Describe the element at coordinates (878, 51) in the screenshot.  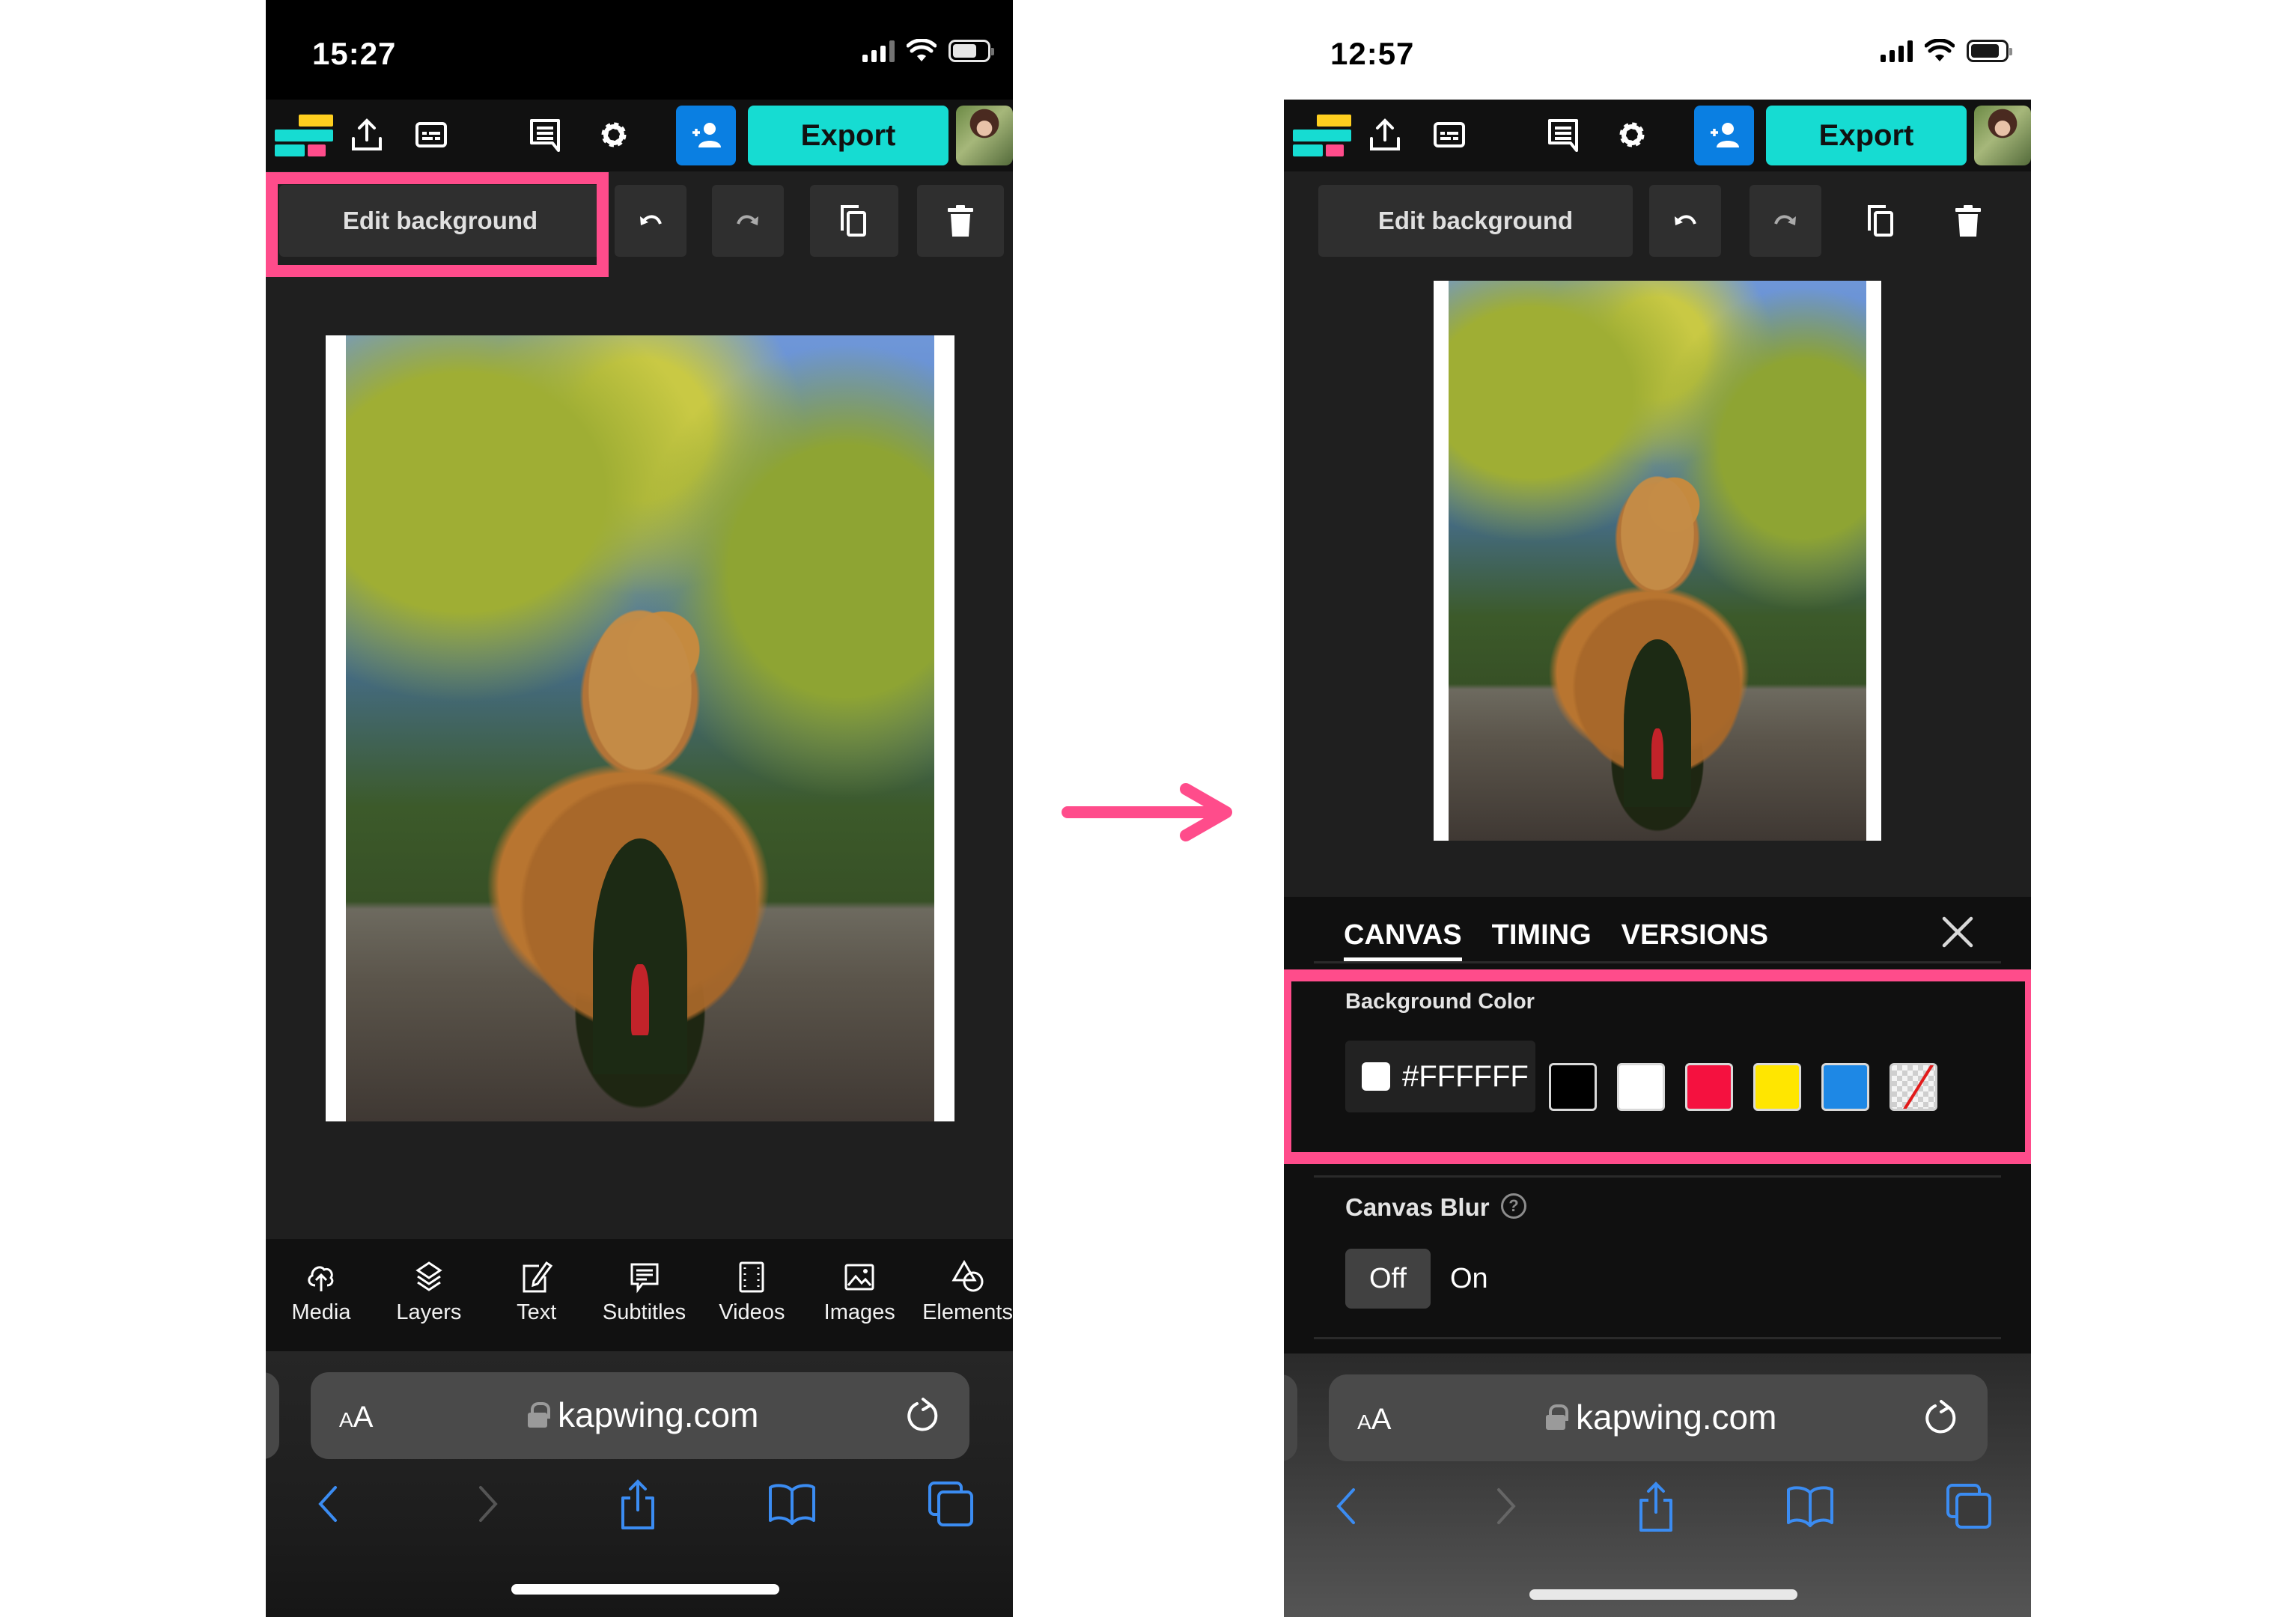
I see `cellular-signal-icon` at that location.